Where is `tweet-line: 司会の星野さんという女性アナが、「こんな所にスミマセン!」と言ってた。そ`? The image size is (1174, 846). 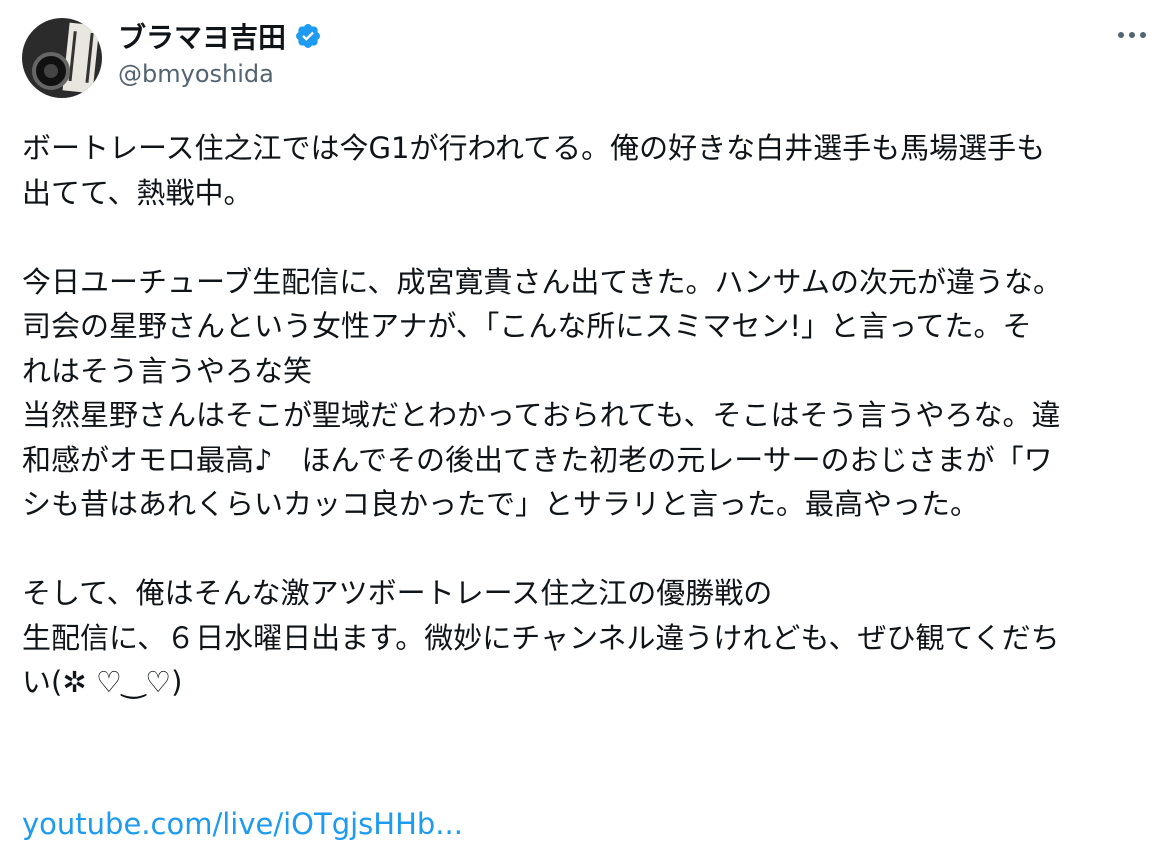 tweet-line: 司会の星野さんという女性アナが、「こんな所にスミマセン!」と言ってた。そ is located at coordinates (527, 326).